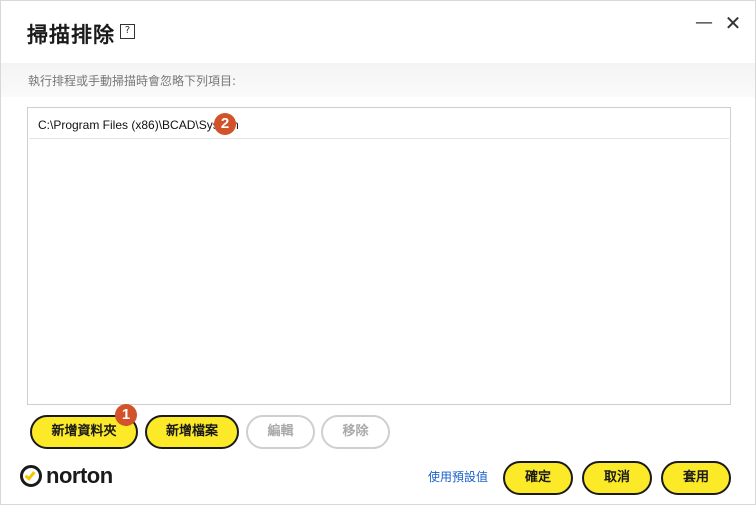  Describe the element at coordinates (733, 23) in the screenshot. I see `close-icon: ✕` at that location.